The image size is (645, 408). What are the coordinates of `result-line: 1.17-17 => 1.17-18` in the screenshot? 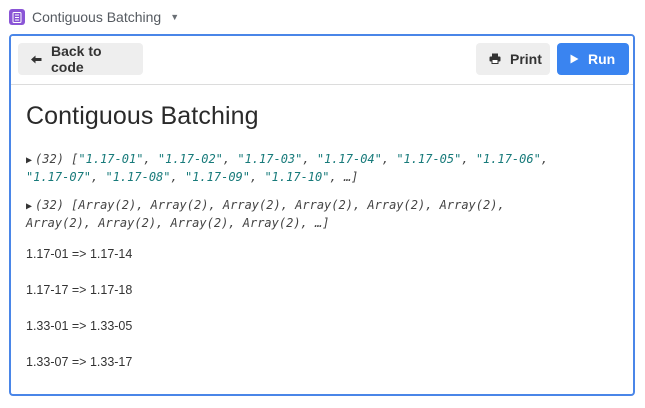 It's located at (79, 290).